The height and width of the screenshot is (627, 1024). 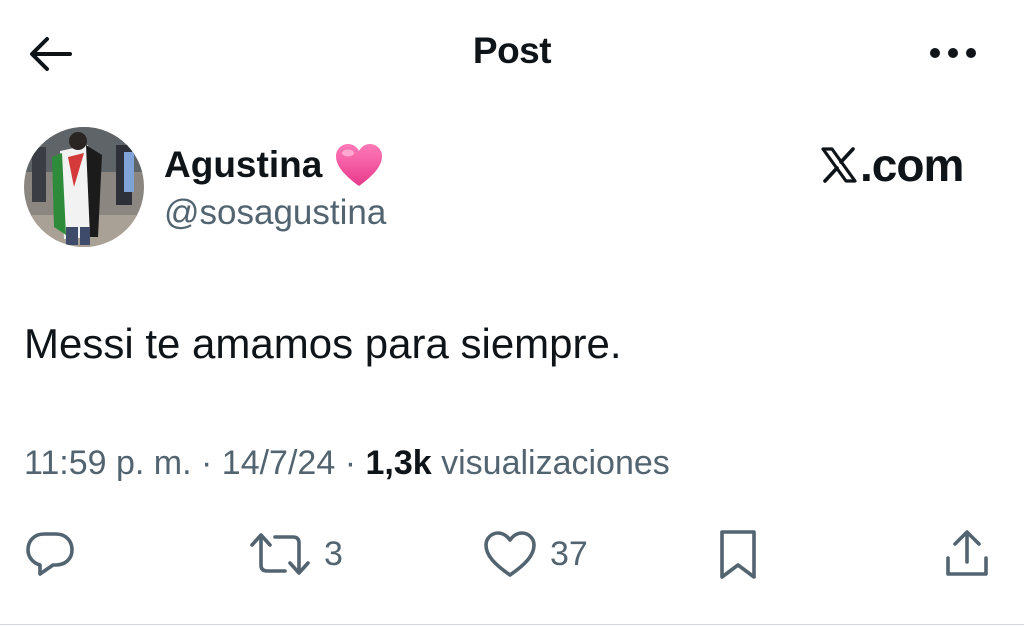 I want to click on more-horizontal-icon, so click(x=953, y=53).